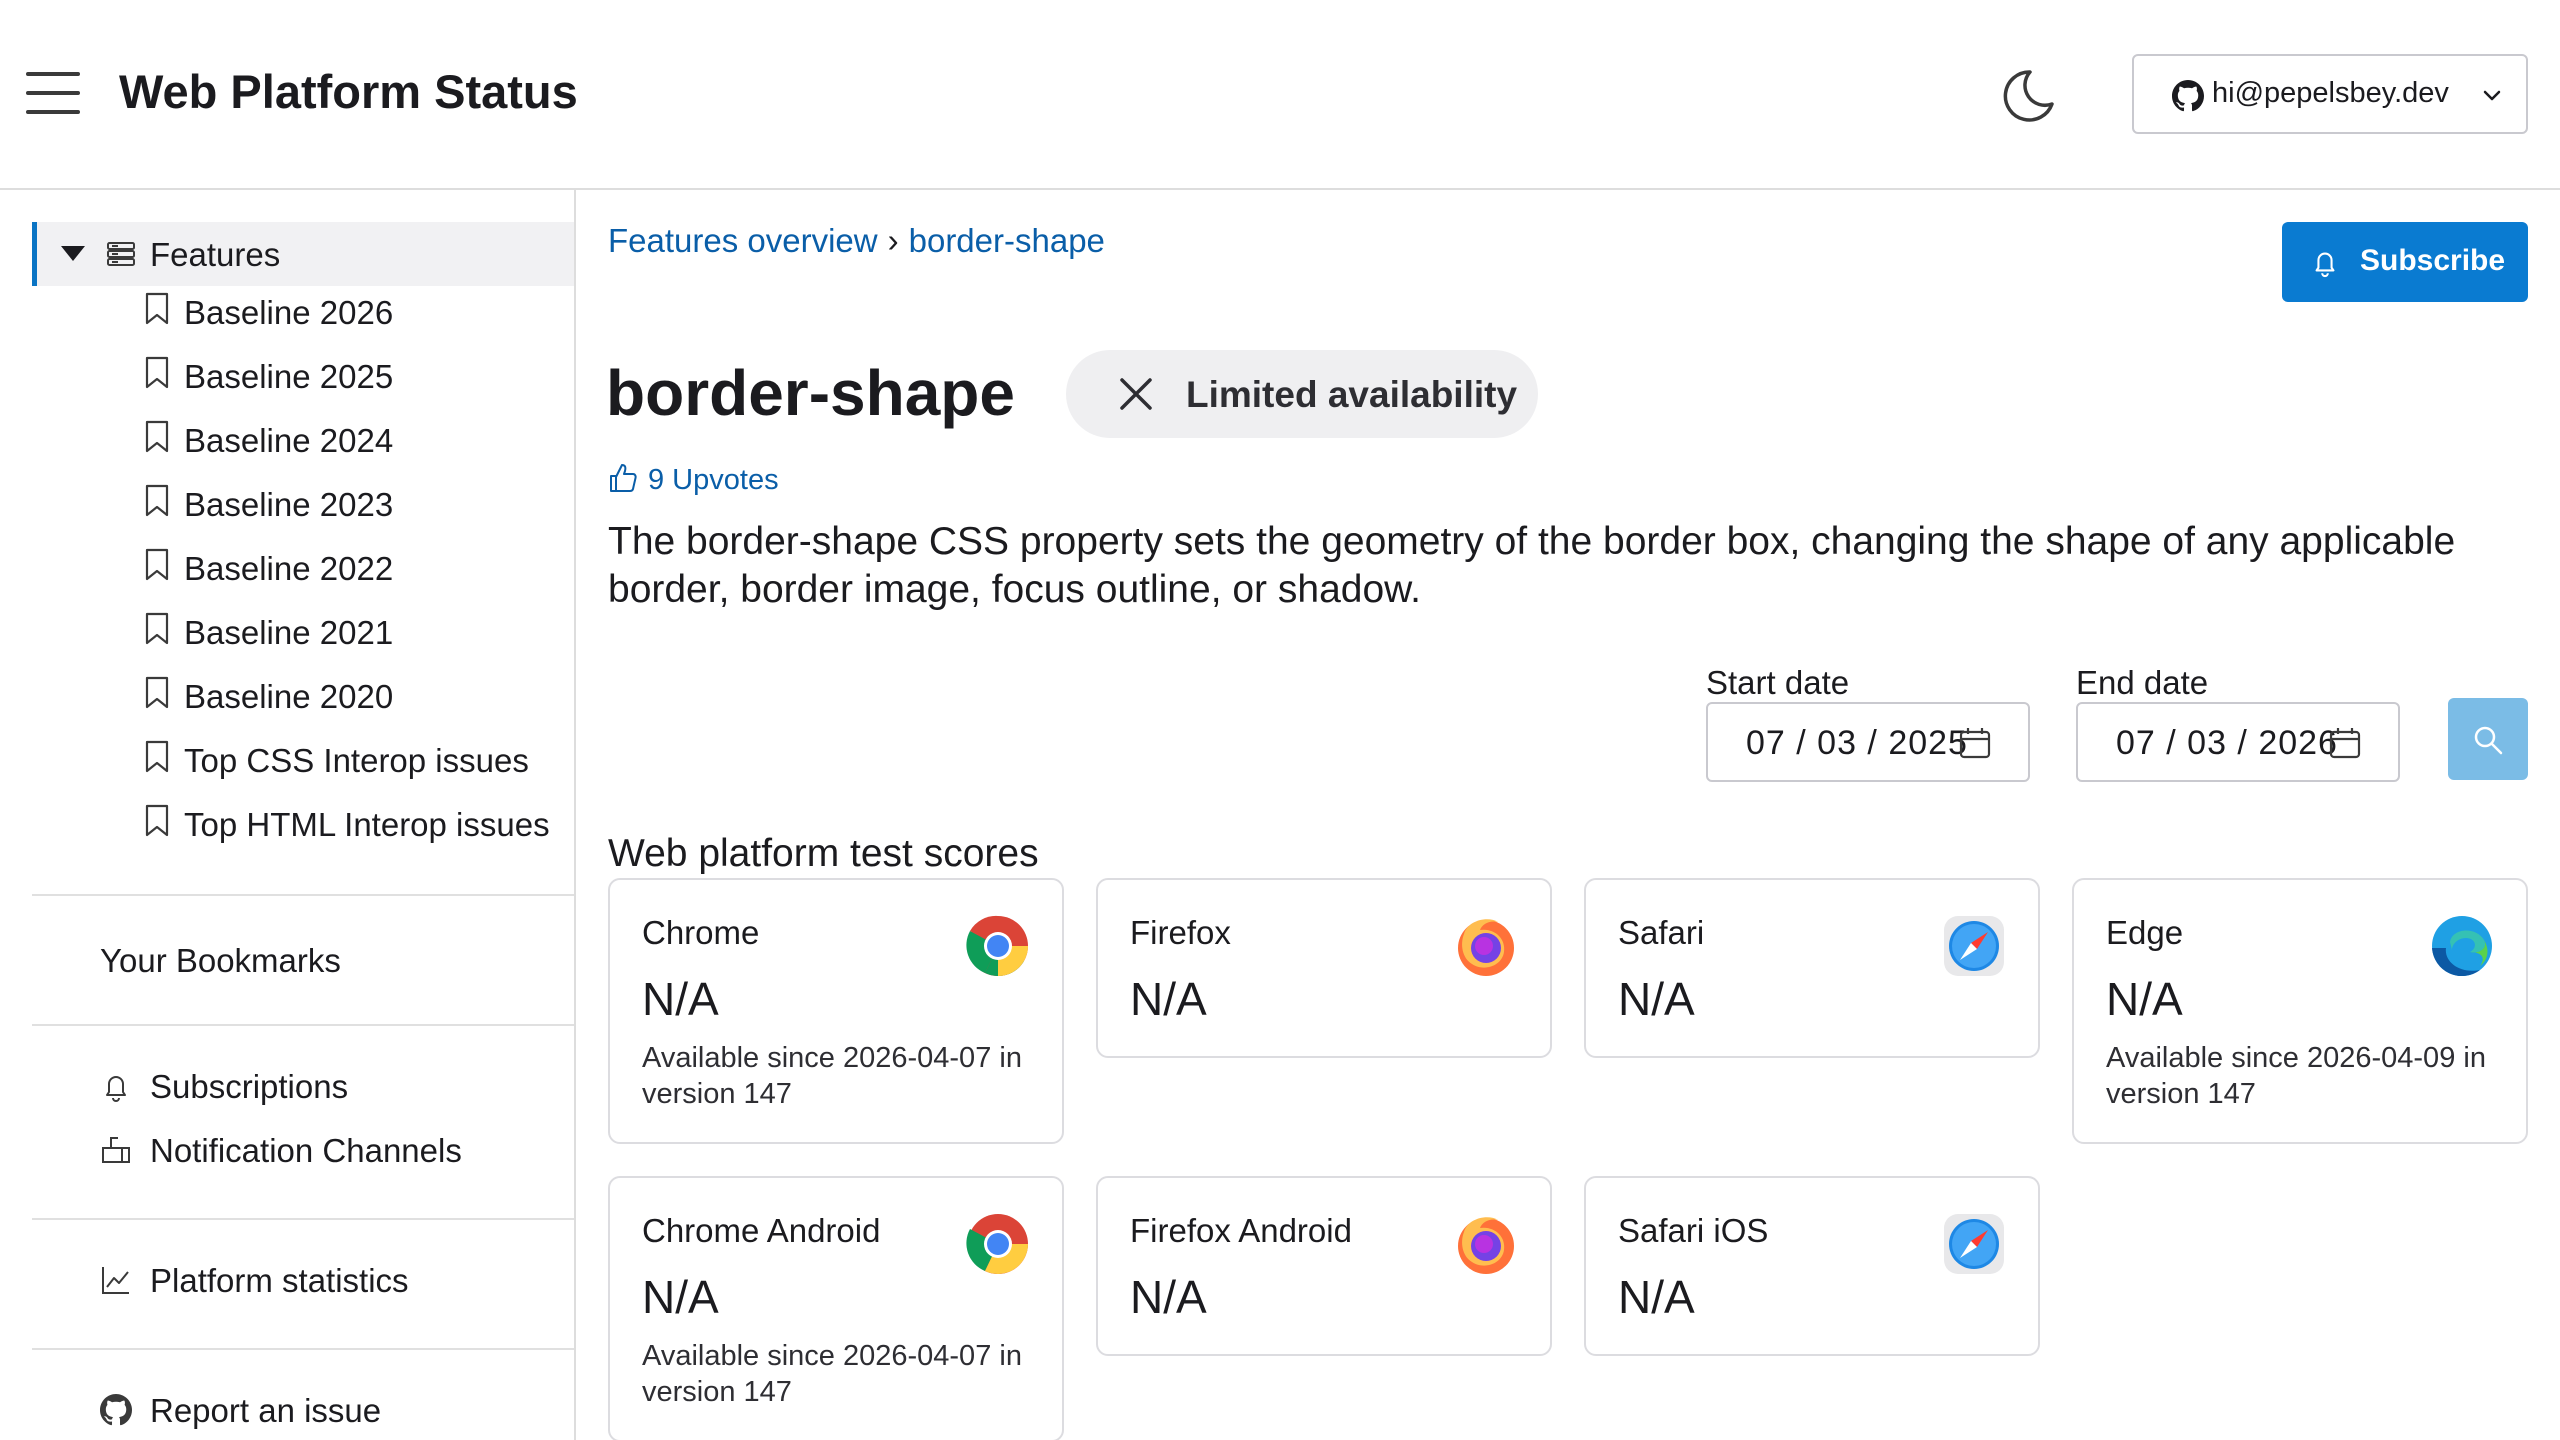 The image size is (2560, 1440). I want to click on sidebar-item-baseline-2023: Baseline 2023, so click(354, 508).